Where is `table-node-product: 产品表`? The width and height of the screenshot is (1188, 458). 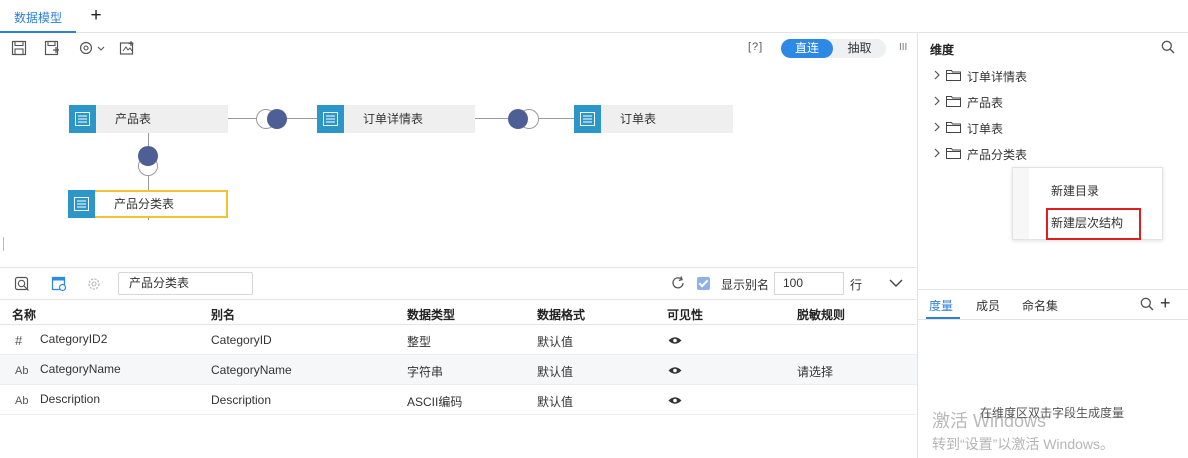
table-node-product: 产品表 is located at coordinates (148, 119).